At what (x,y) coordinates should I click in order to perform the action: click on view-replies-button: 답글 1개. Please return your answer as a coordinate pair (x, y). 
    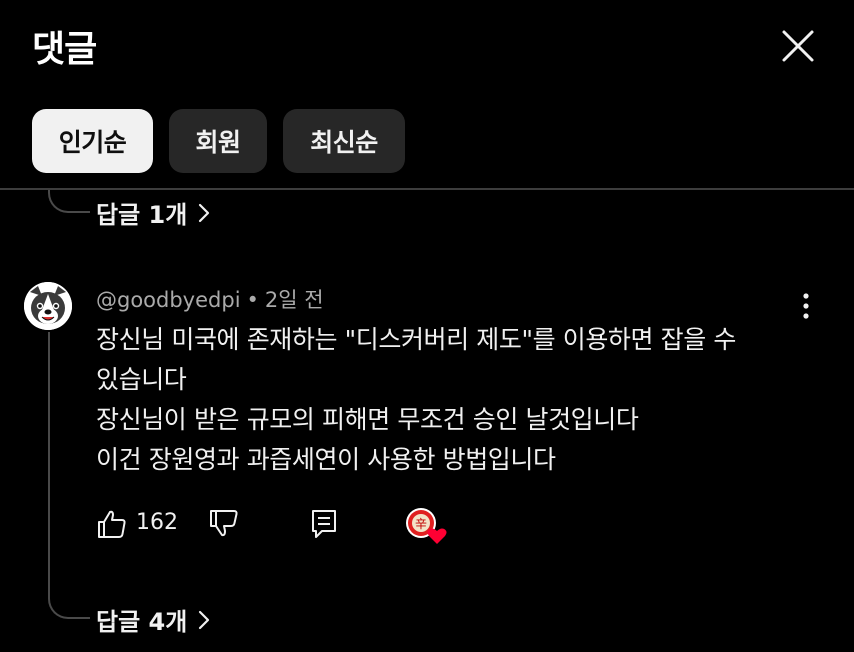
    Looking at the image, I should click on (153, 212).